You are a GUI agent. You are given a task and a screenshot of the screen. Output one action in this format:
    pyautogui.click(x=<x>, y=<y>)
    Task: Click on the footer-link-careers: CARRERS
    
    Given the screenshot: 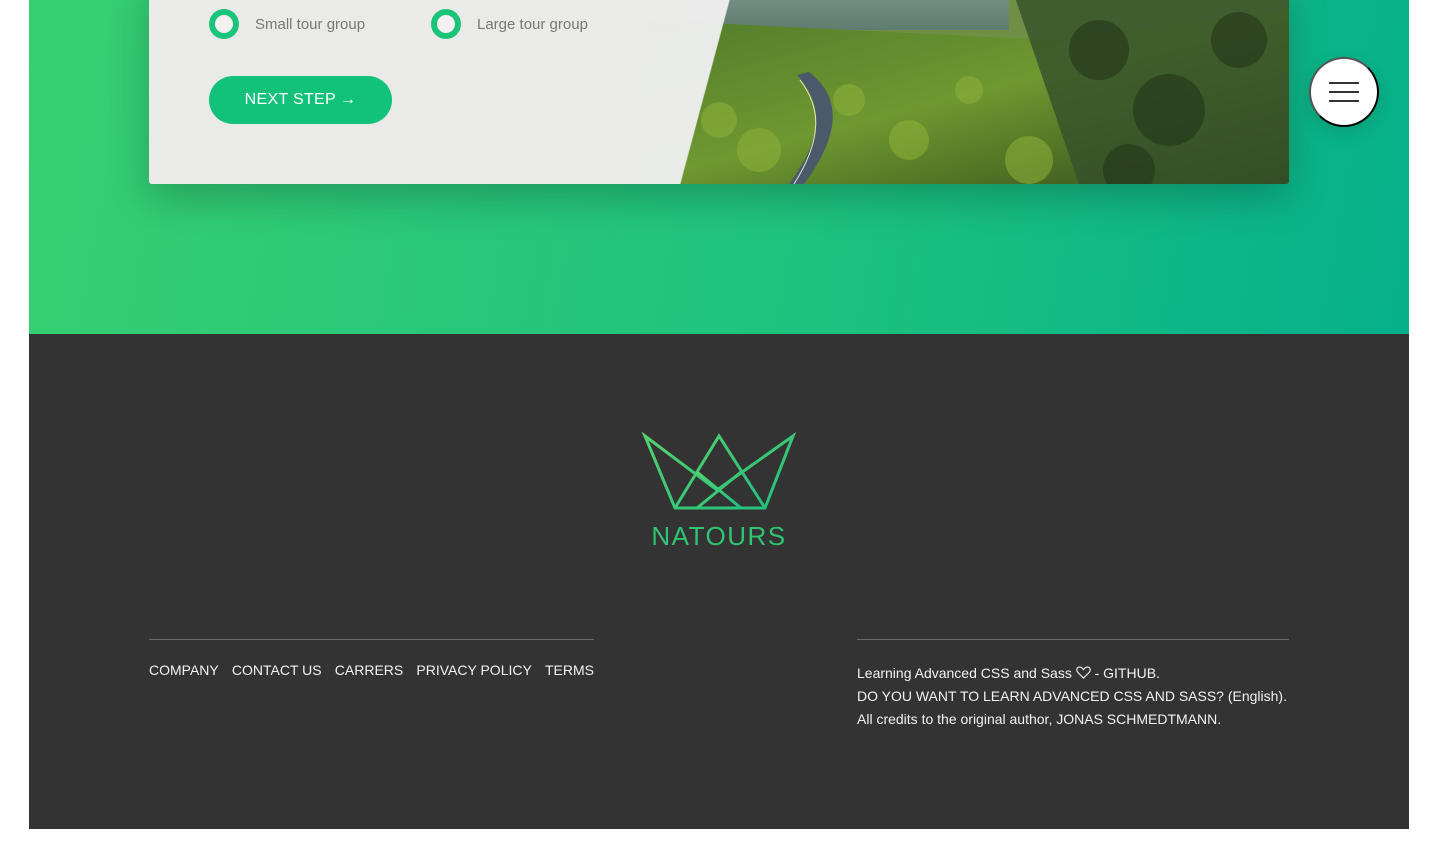 What is the action you would take?
    pyautogui.click(x=369, y=670)
    